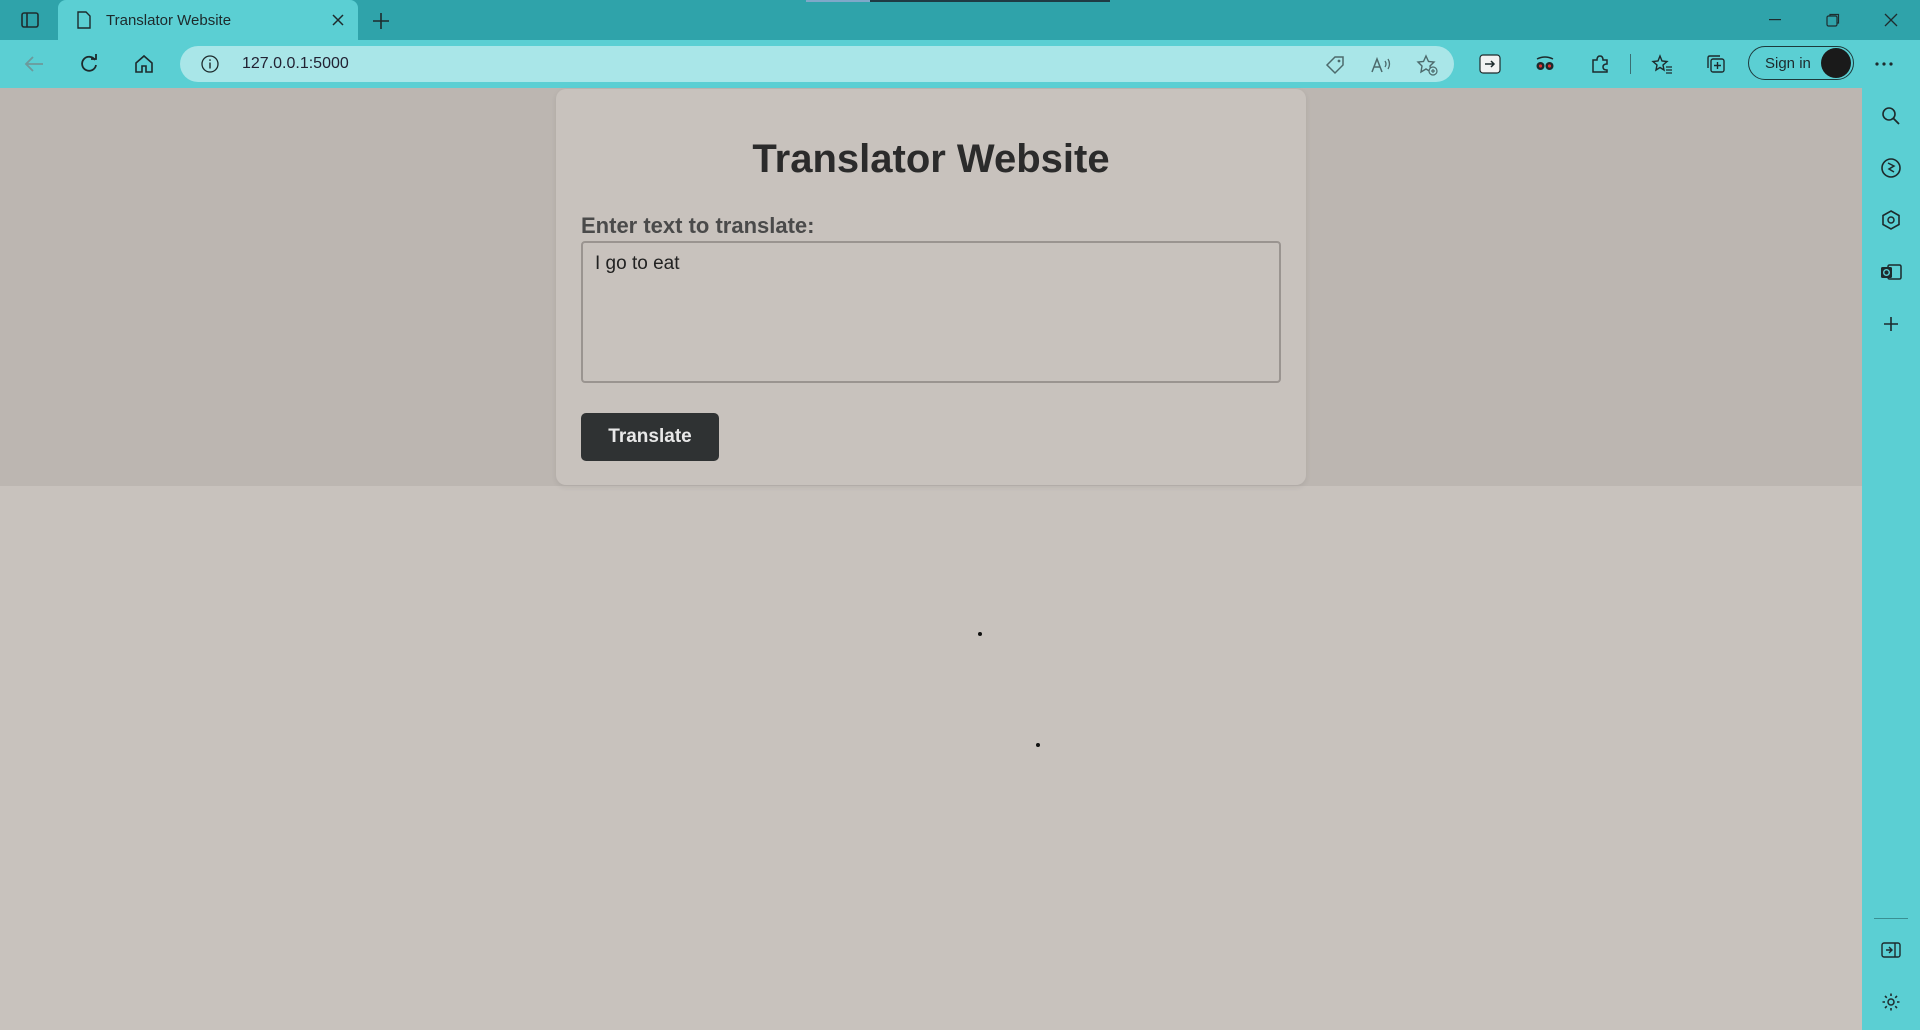 The image size is (1920, 1030). What do you see at coordinates (1545, 64) in the screenshot?
I see `extension-glasses-icon` at bounding box center [1545, 64].